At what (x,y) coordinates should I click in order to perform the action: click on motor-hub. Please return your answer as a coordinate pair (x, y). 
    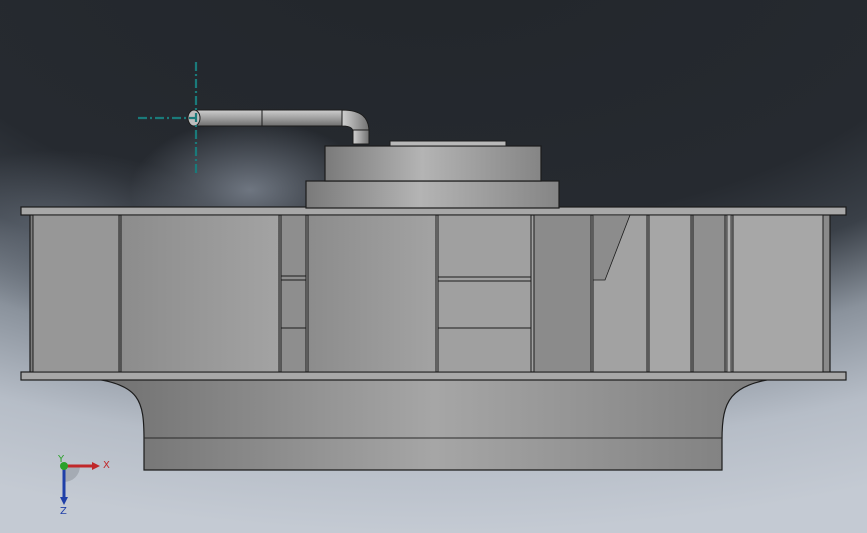
    Looking at the image, I should click on (432, 174).